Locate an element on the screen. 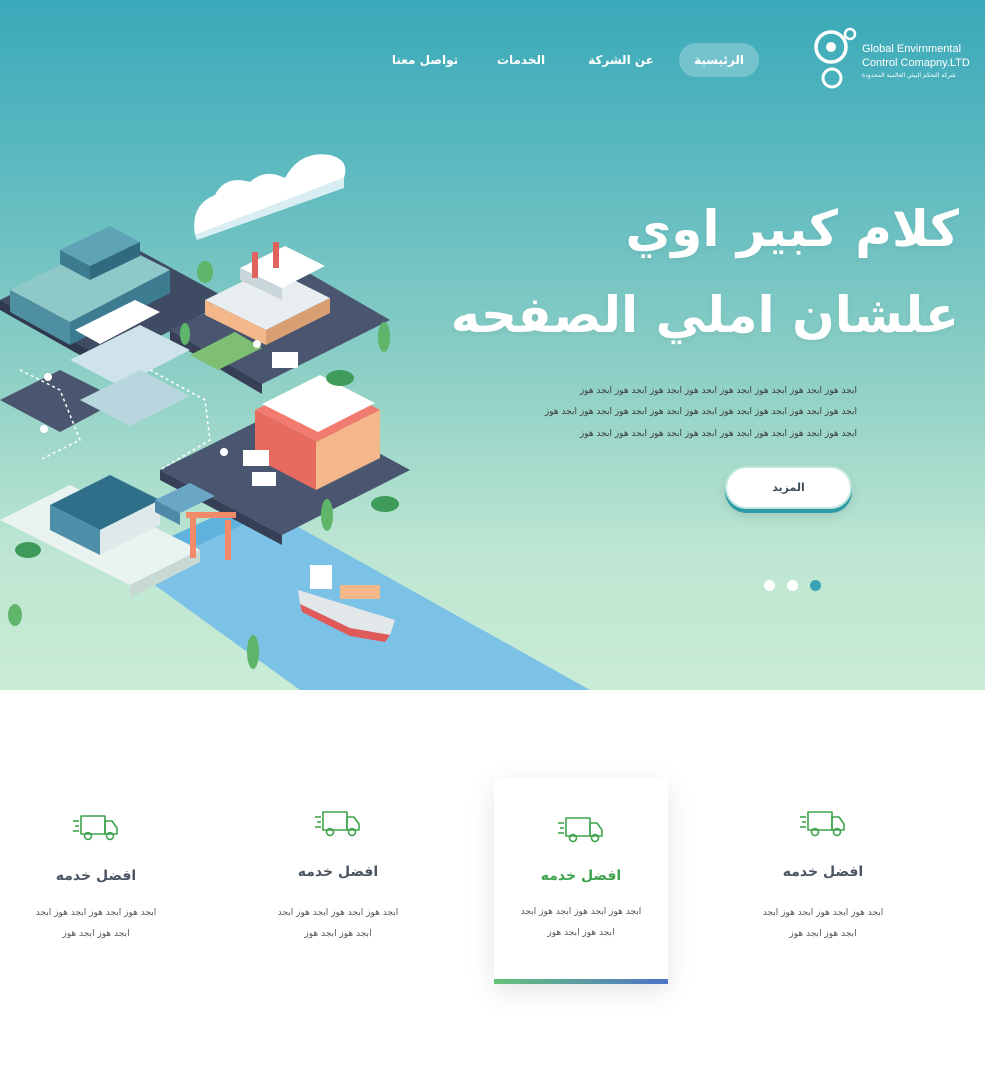 The width and height of the screenshot is (985, 1065). logo-text-arabic: شركة التحكم البيئي العالمية المحدودة is located at coordinates (909, 75).